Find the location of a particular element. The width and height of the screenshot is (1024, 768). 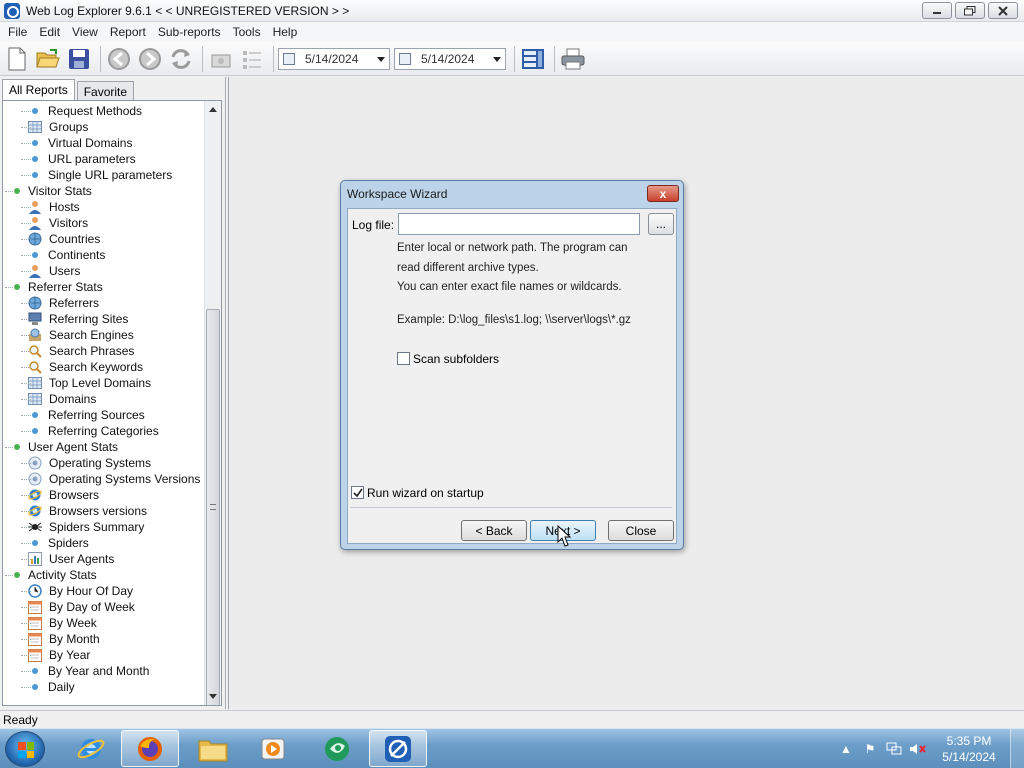

tree-item: Daily is located at coordinates (103, 687).